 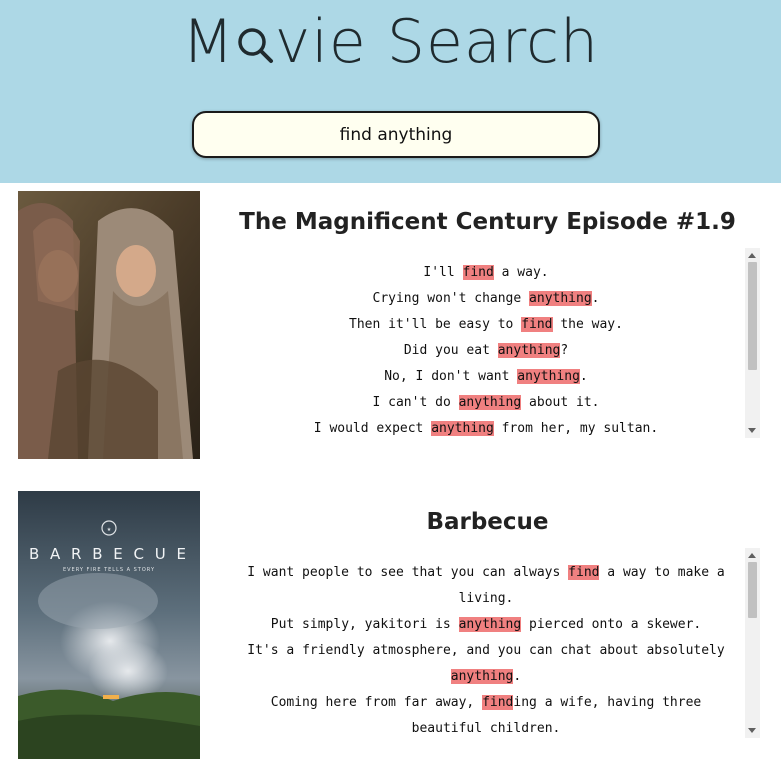 I want to click on line-text: a way., so click(x=521, y=272).